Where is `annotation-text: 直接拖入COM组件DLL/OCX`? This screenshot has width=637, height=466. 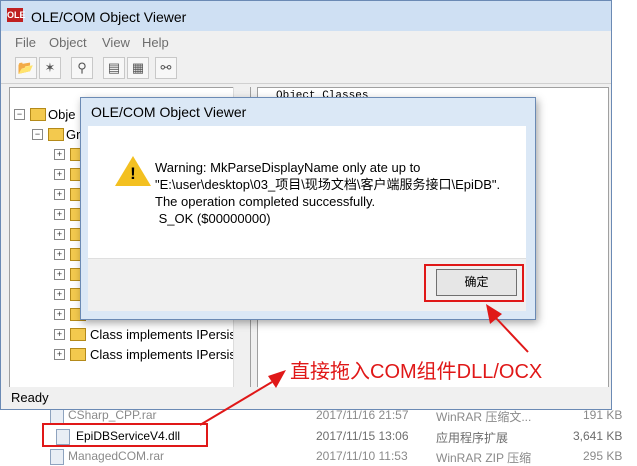
annotation-text: 直接拖入COM组件DLL/OCX is located at coordinates (416, 372).